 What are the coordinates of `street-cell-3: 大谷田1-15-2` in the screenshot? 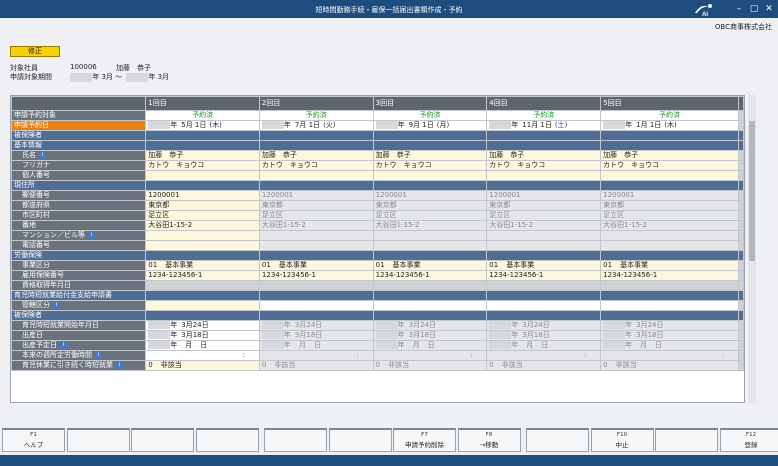 It's located at (430, 225).